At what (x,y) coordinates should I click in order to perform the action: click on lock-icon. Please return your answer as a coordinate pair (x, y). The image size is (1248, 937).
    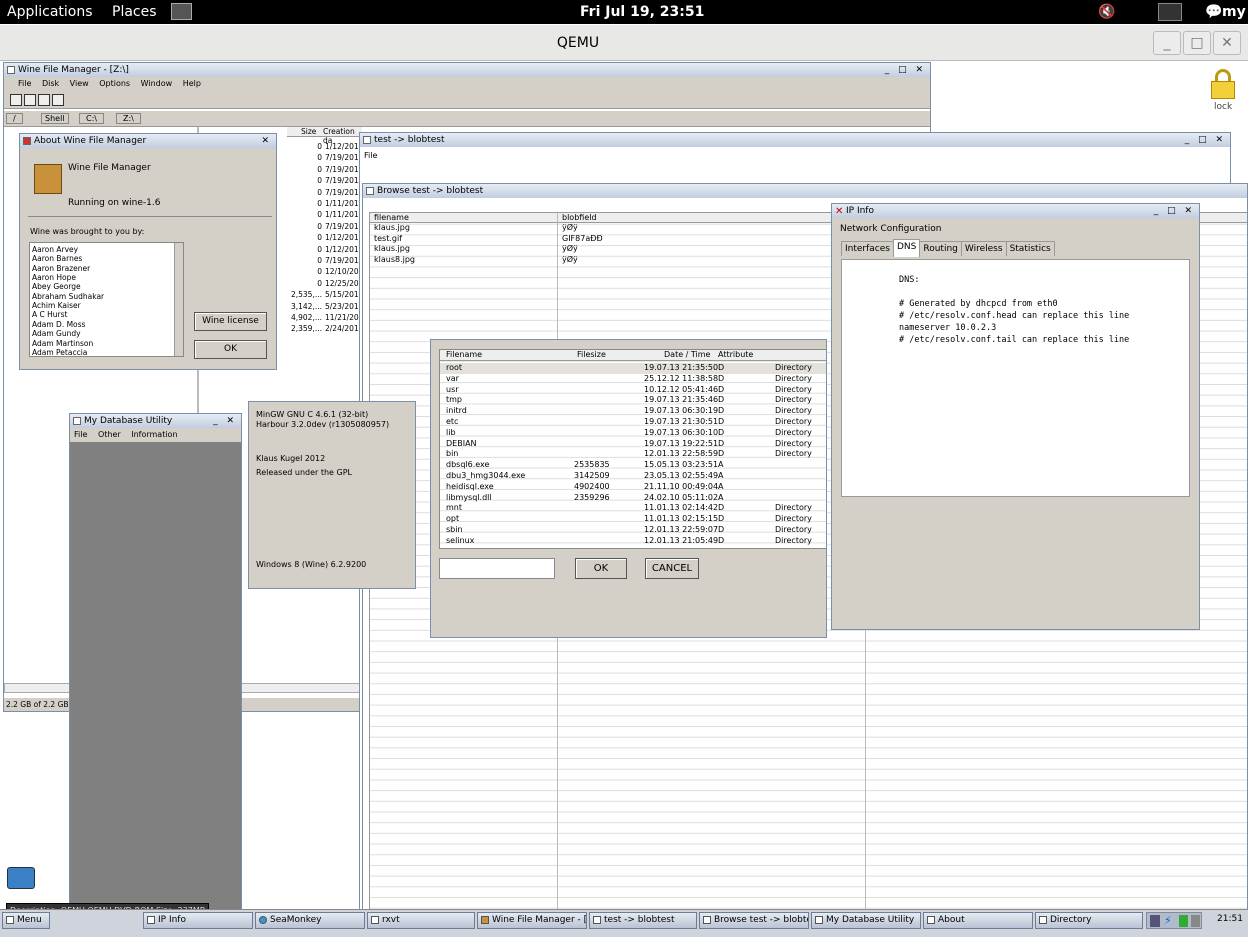
    Looking at the image, I should click on (1223, 84).